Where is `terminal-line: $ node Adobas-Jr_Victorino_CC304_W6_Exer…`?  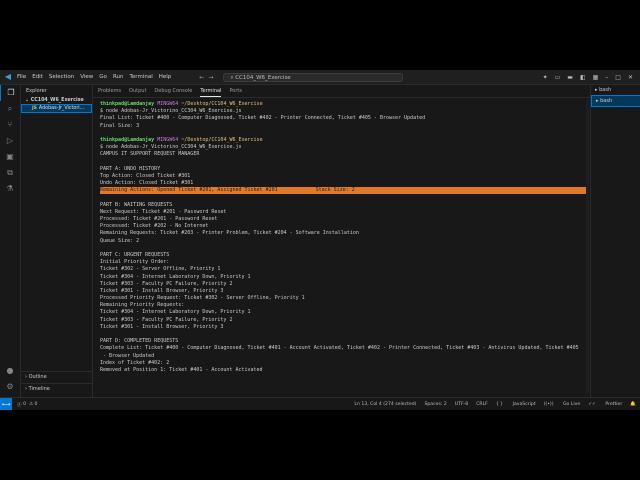
terminal-line: $ node Adobas-Jr_Victorino_CC304_W6_Exer… is located at coordinates (171, 147).